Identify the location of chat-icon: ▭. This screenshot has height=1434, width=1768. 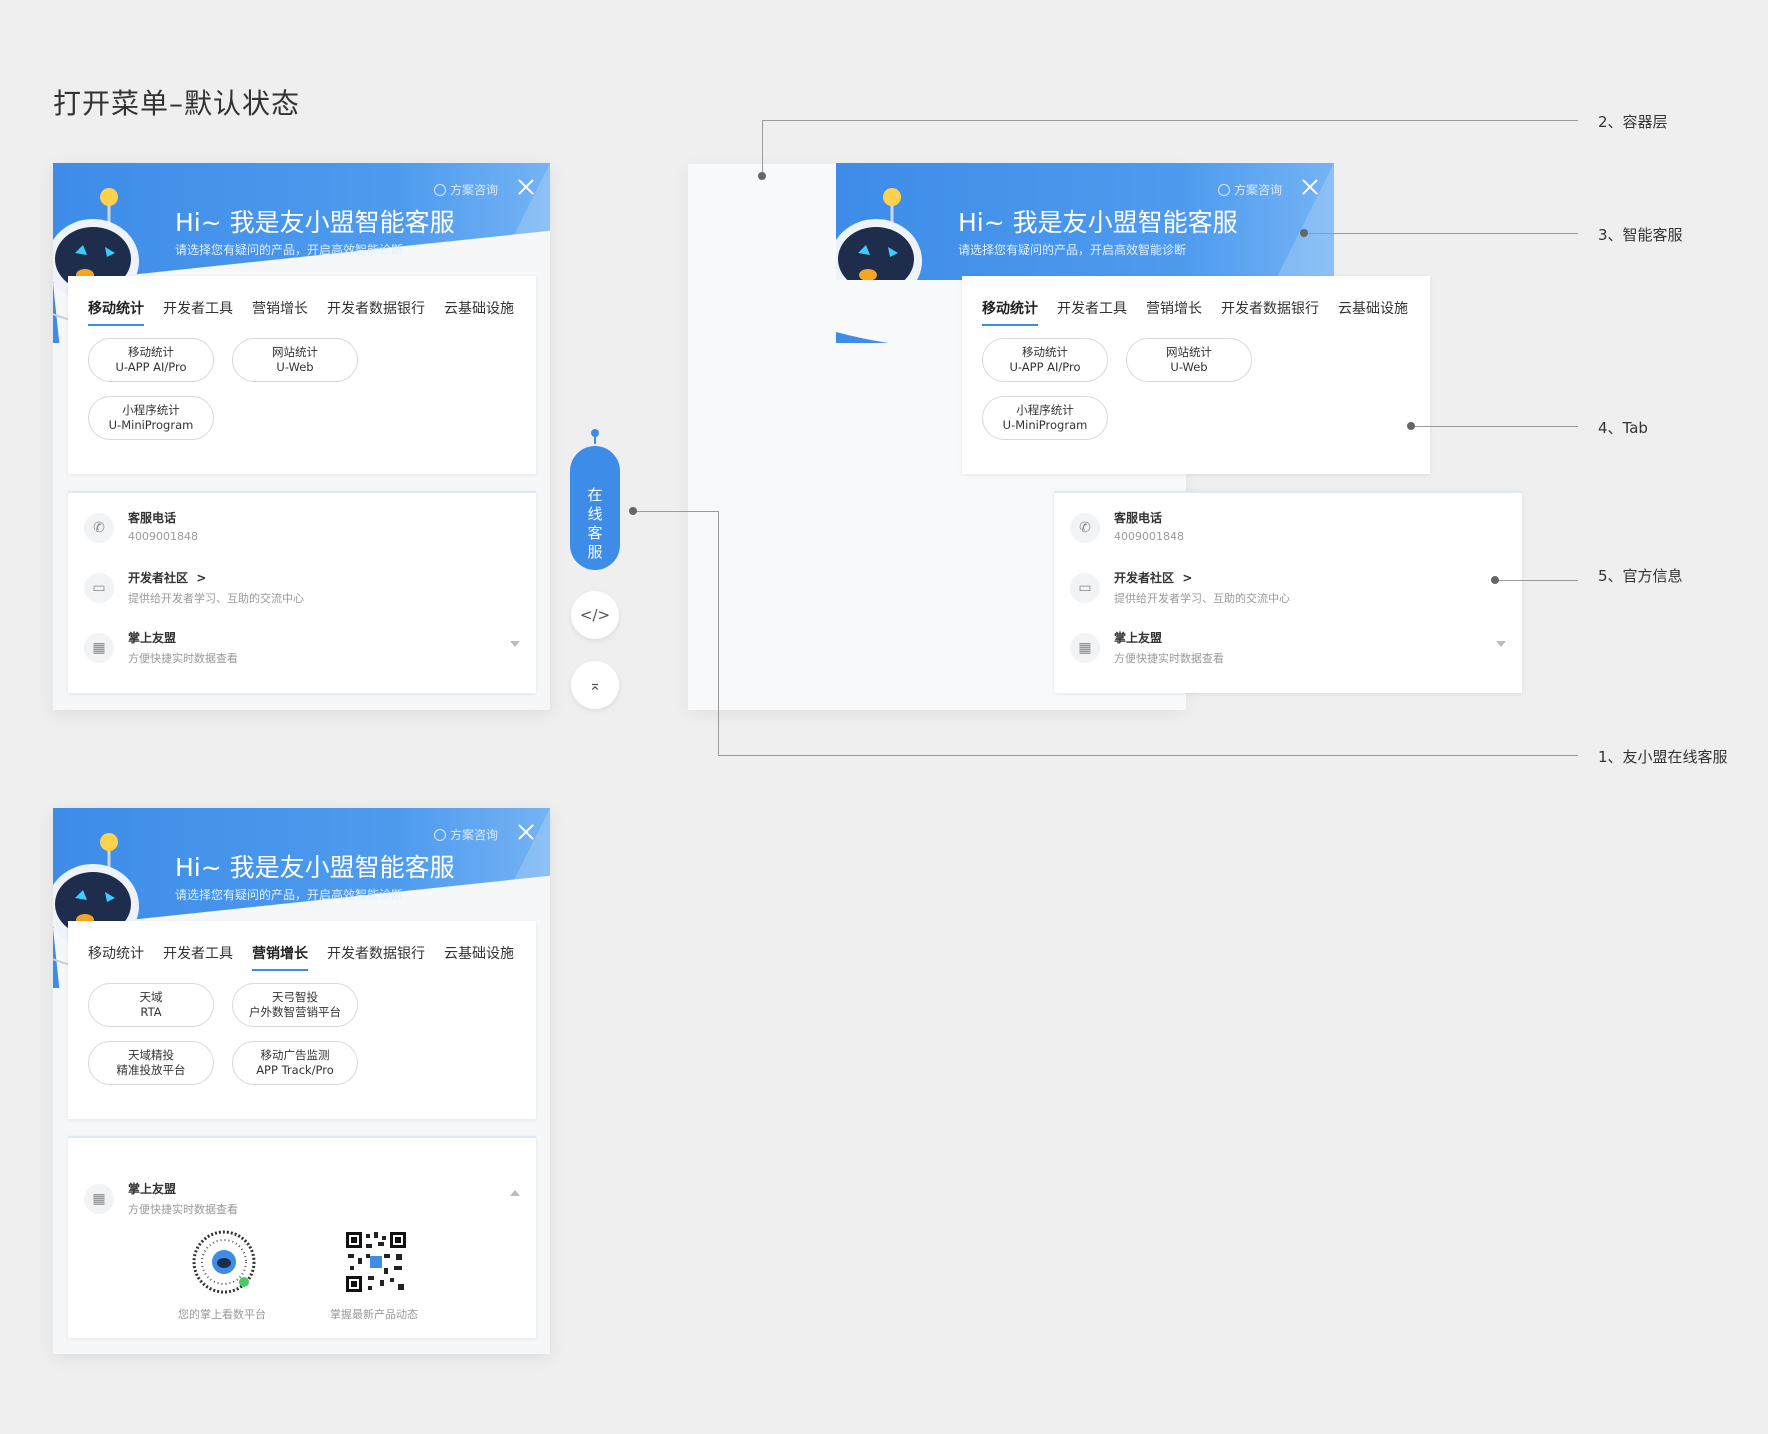
(99, 588).